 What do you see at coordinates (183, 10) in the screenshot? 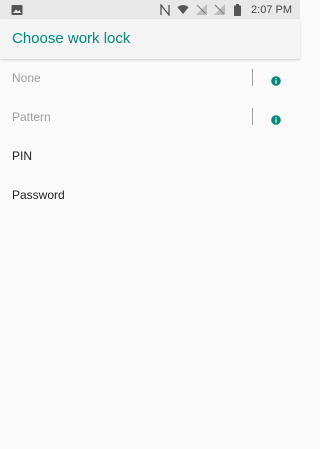
I see `wifi-icon` at bounding box center [183, 10].